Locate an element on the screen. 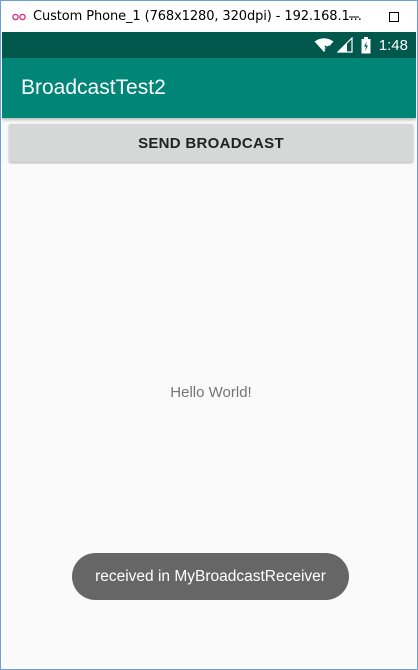 Image resolution: width=418 pixels, height=670 pixels. battery-icon is located at coordinates (366, 44).